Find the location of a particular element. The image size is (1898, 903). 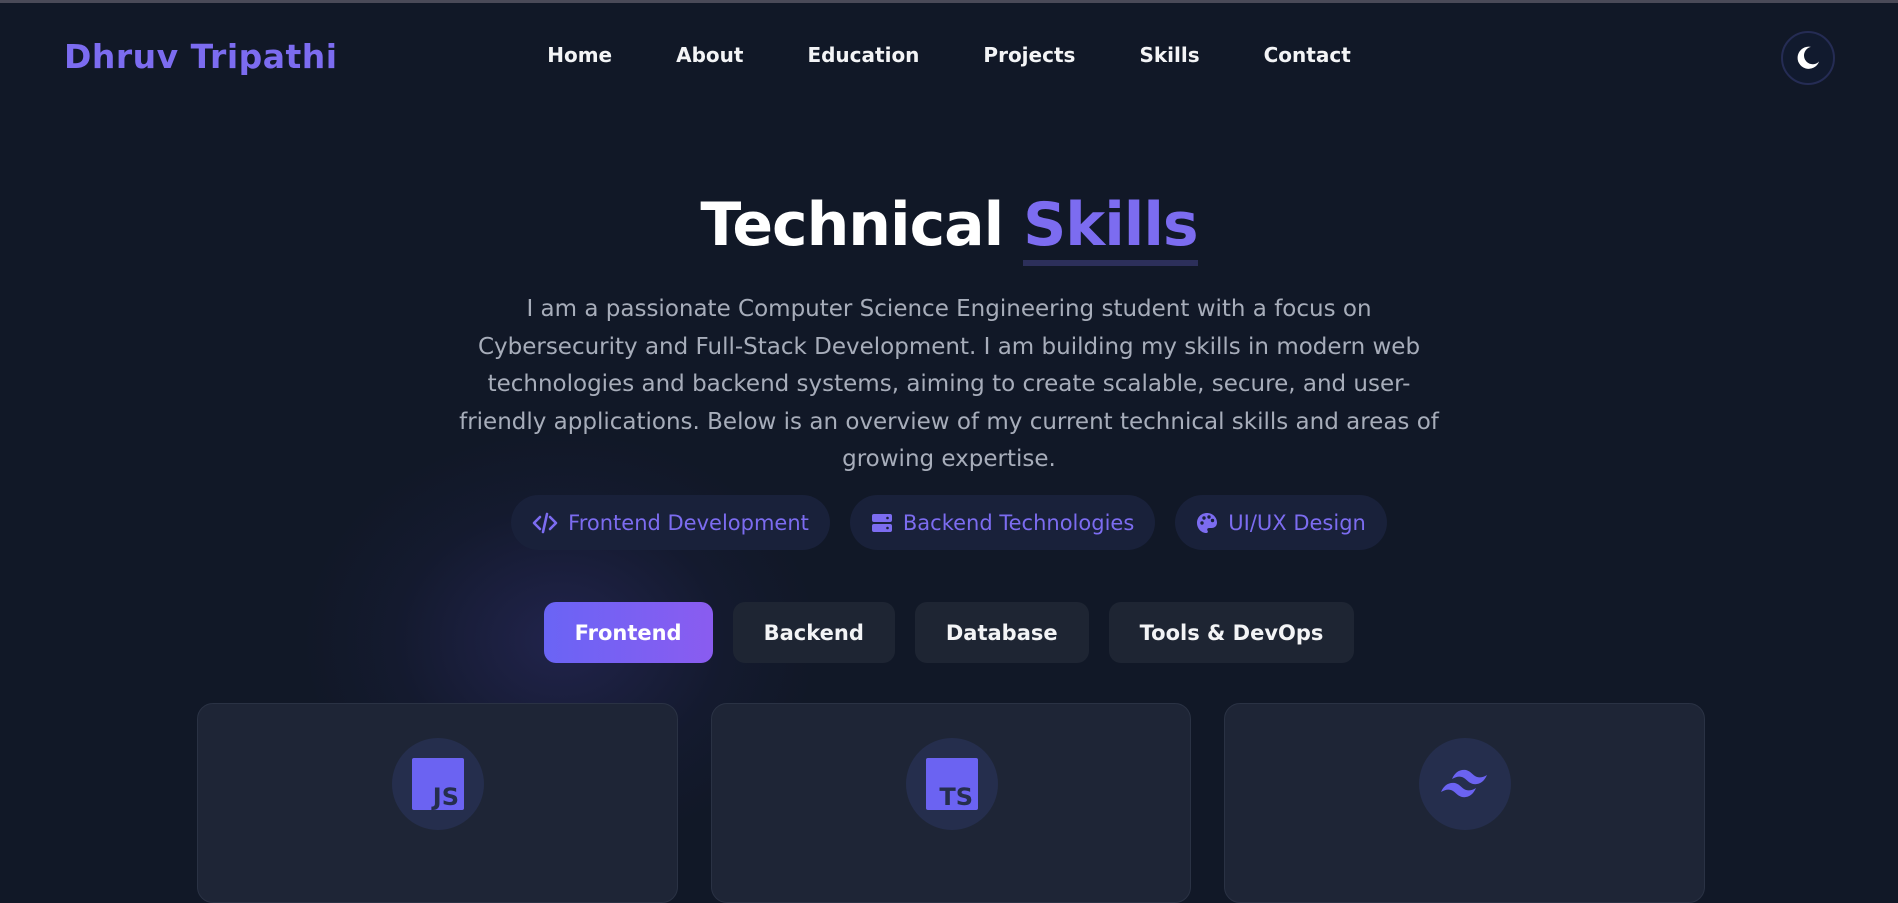

skill-category-tabs: Frontend Backend Database Tools & DevOps is located at coordinates (949, 632).